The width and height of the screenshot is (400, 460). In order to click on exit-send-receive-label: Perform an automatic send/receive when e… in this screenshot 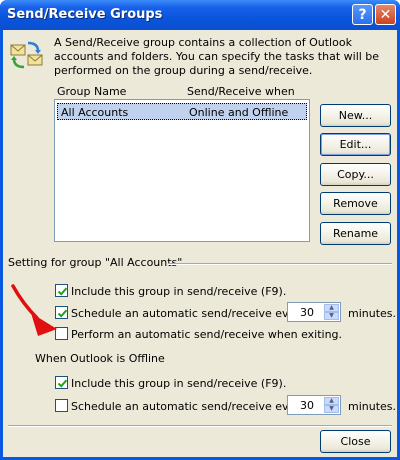, I will do `click(207, 334)`.